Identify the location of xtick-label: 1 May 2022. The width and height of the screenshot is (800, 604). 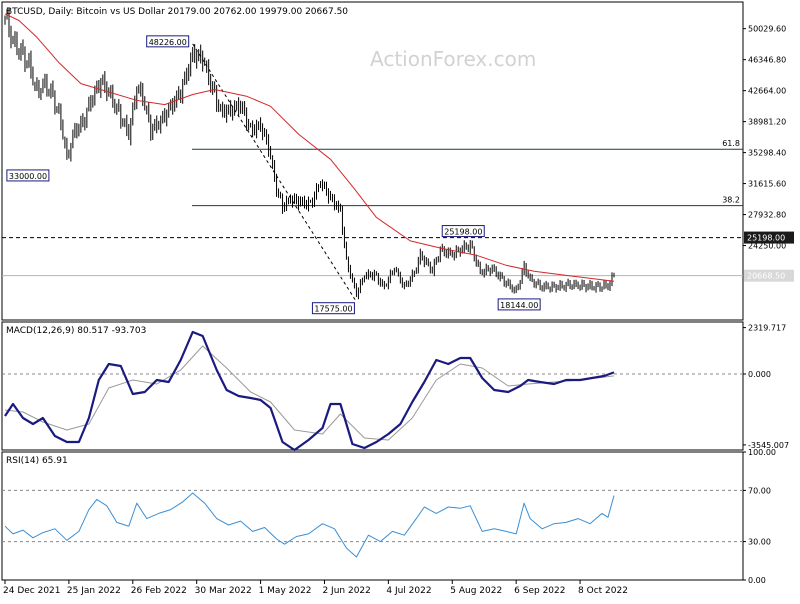
(285, 591).